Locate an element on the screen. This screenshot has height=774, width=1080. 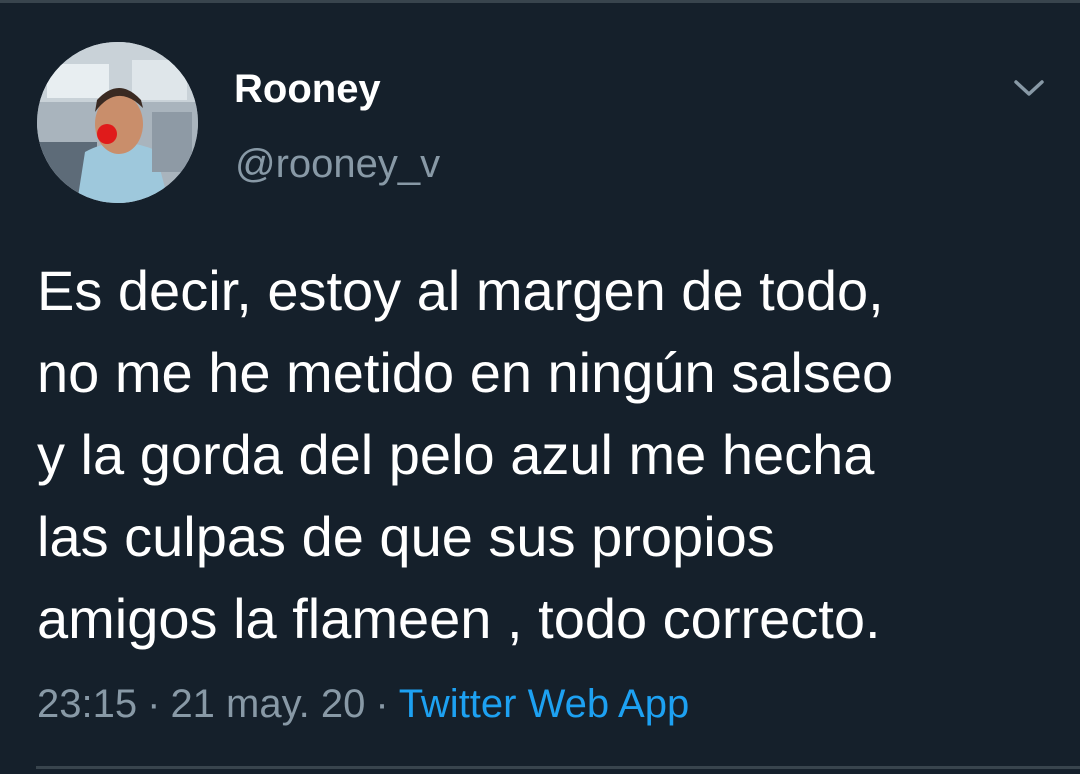
tweet-metadata: 23:15 · 21 may. 20 · Twitter Web App is located at coordinates (363, 704).